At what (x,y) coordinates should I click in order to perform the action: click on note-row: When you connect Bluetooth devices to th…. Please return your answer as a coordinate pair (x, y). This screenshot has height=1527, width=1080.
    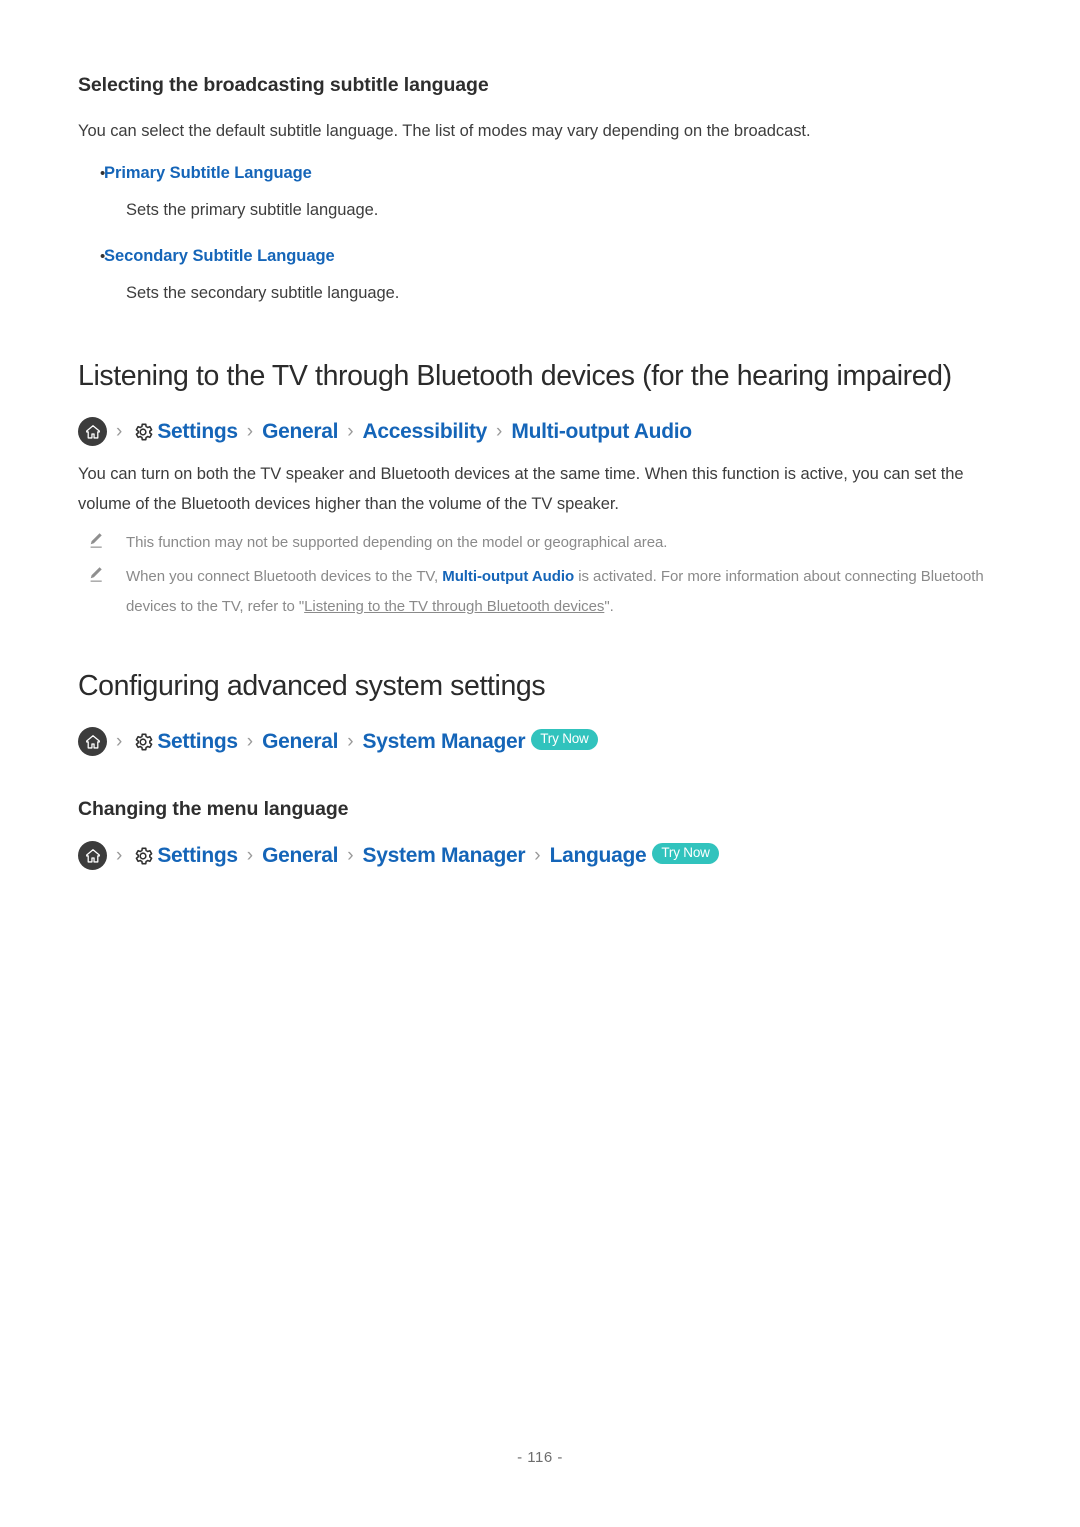
    Looking at the image, I should click on (534, 592).